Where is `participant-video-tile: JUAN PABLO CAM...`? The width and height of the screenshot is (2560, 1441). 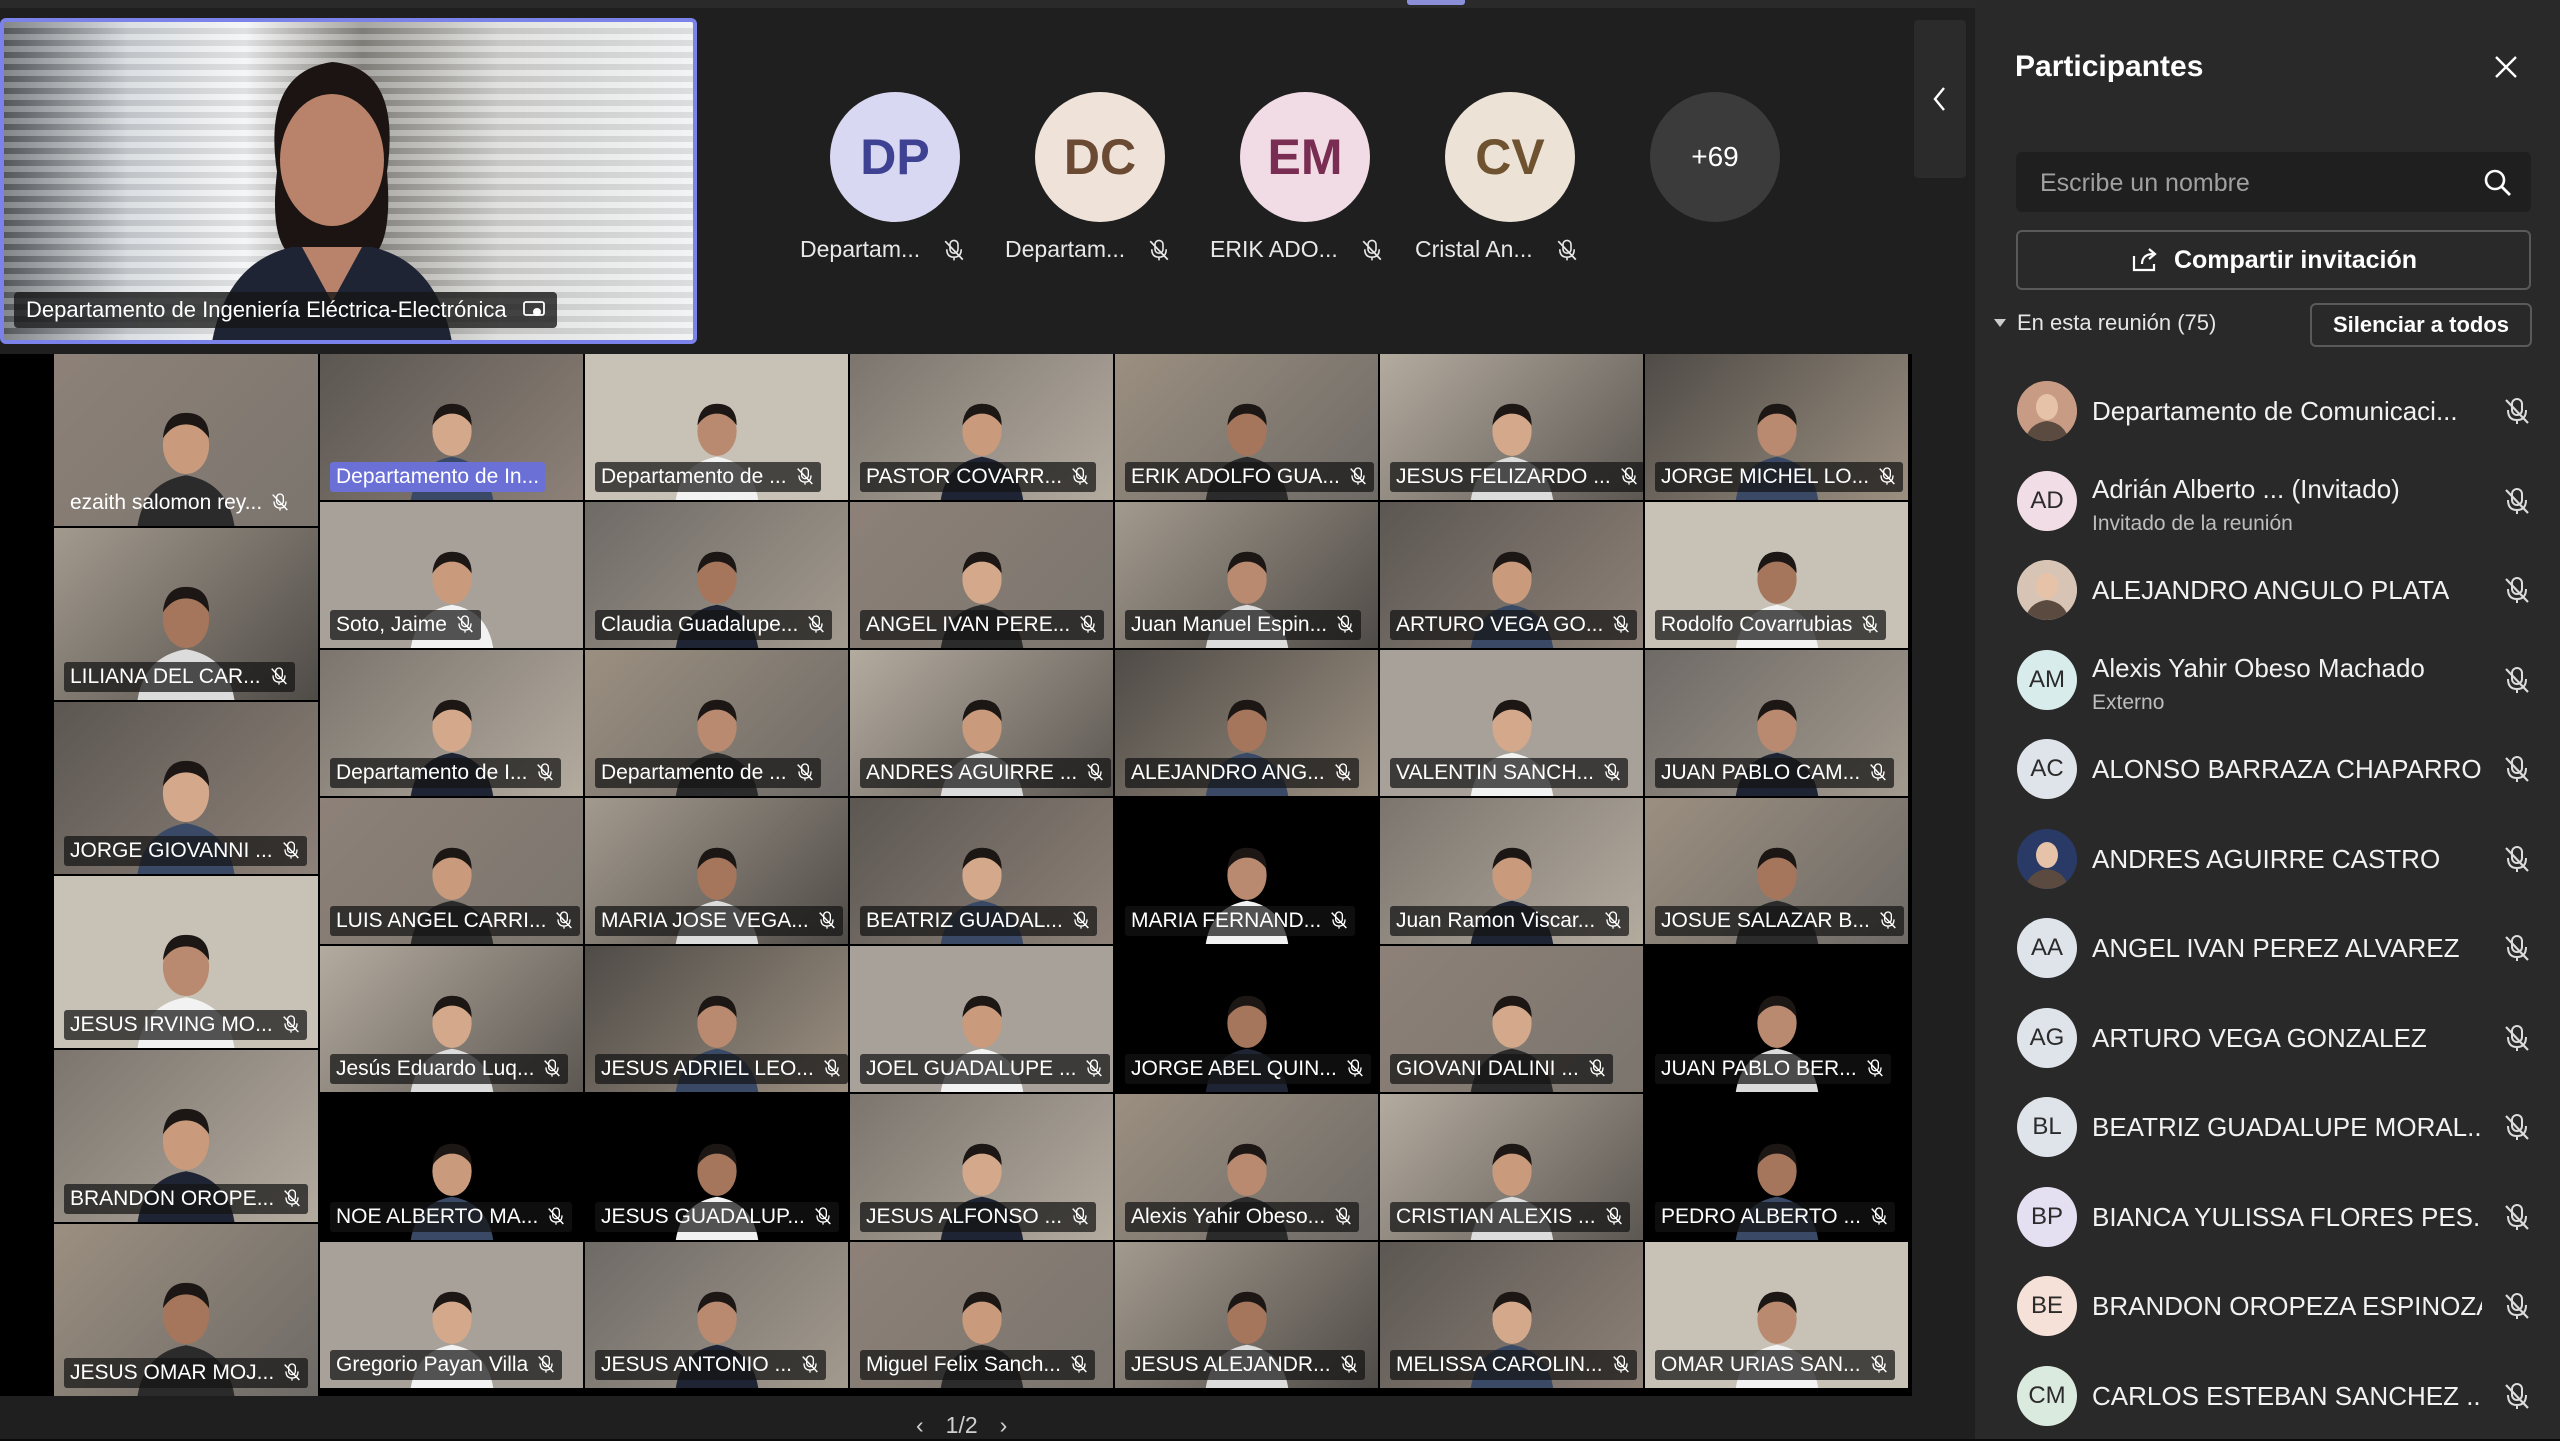 participant-video-tile: JUAN PABLO CAM... is located at coordinates (1776, 723).